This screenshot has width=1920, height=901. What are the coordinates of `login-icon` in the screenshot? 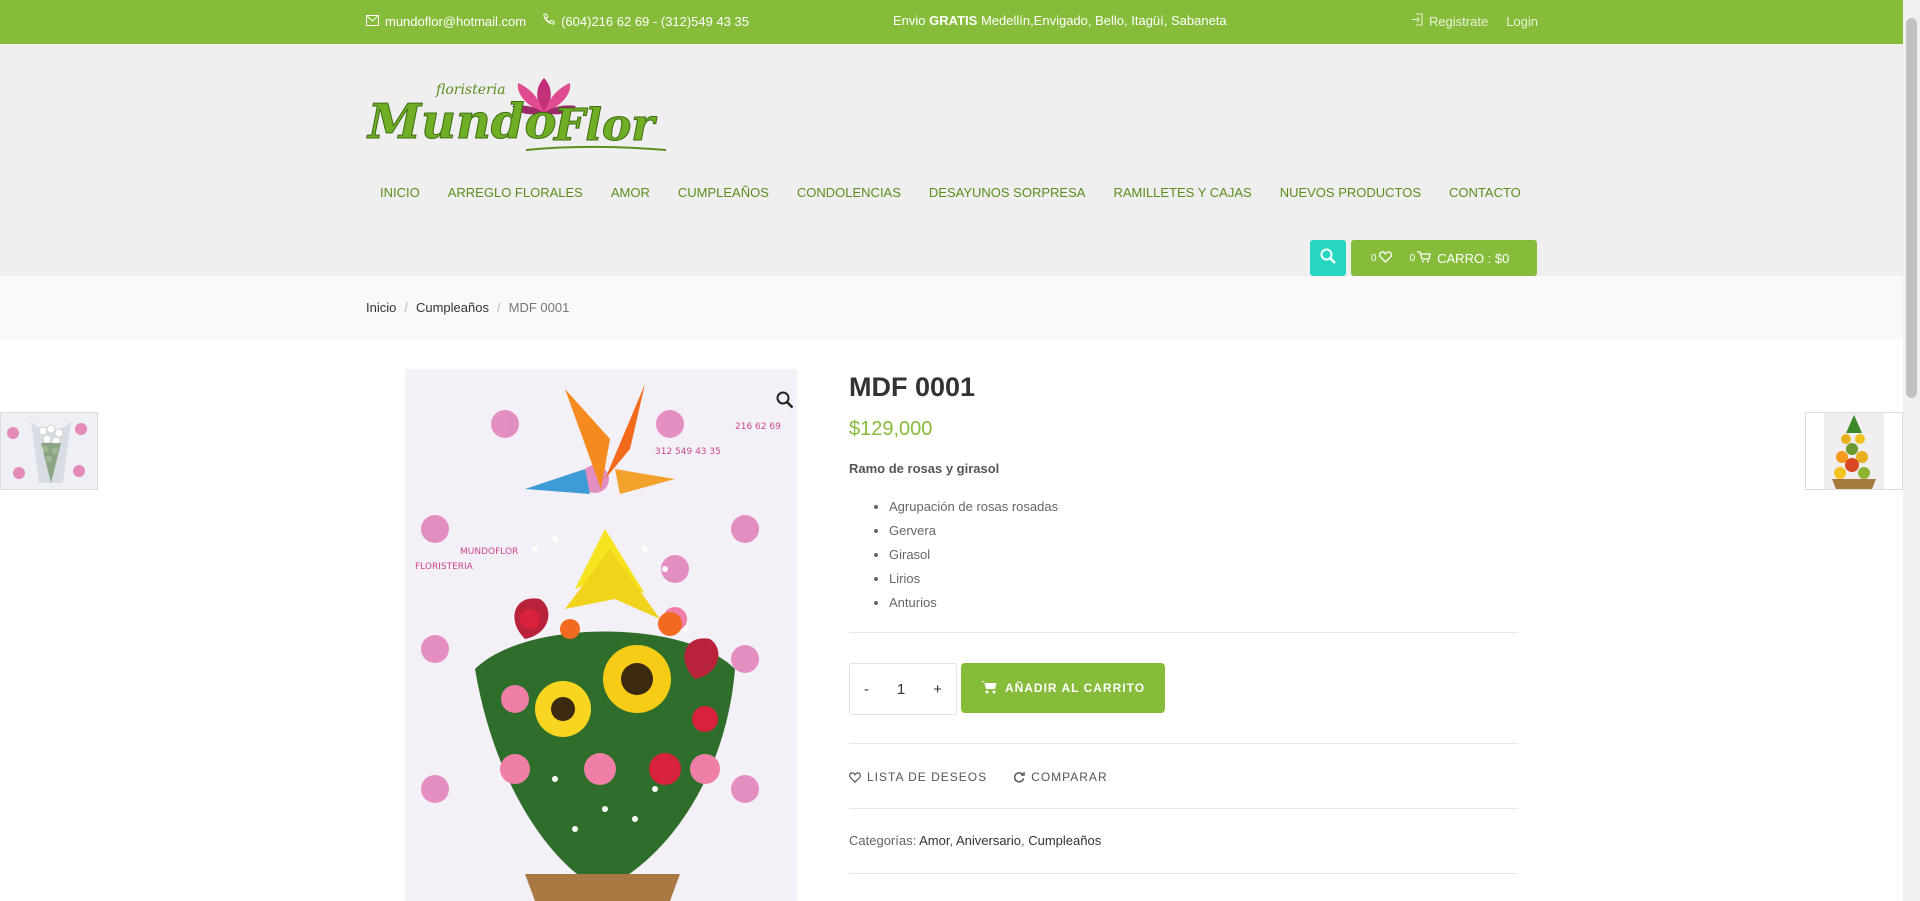 It's located at (1417, 21).